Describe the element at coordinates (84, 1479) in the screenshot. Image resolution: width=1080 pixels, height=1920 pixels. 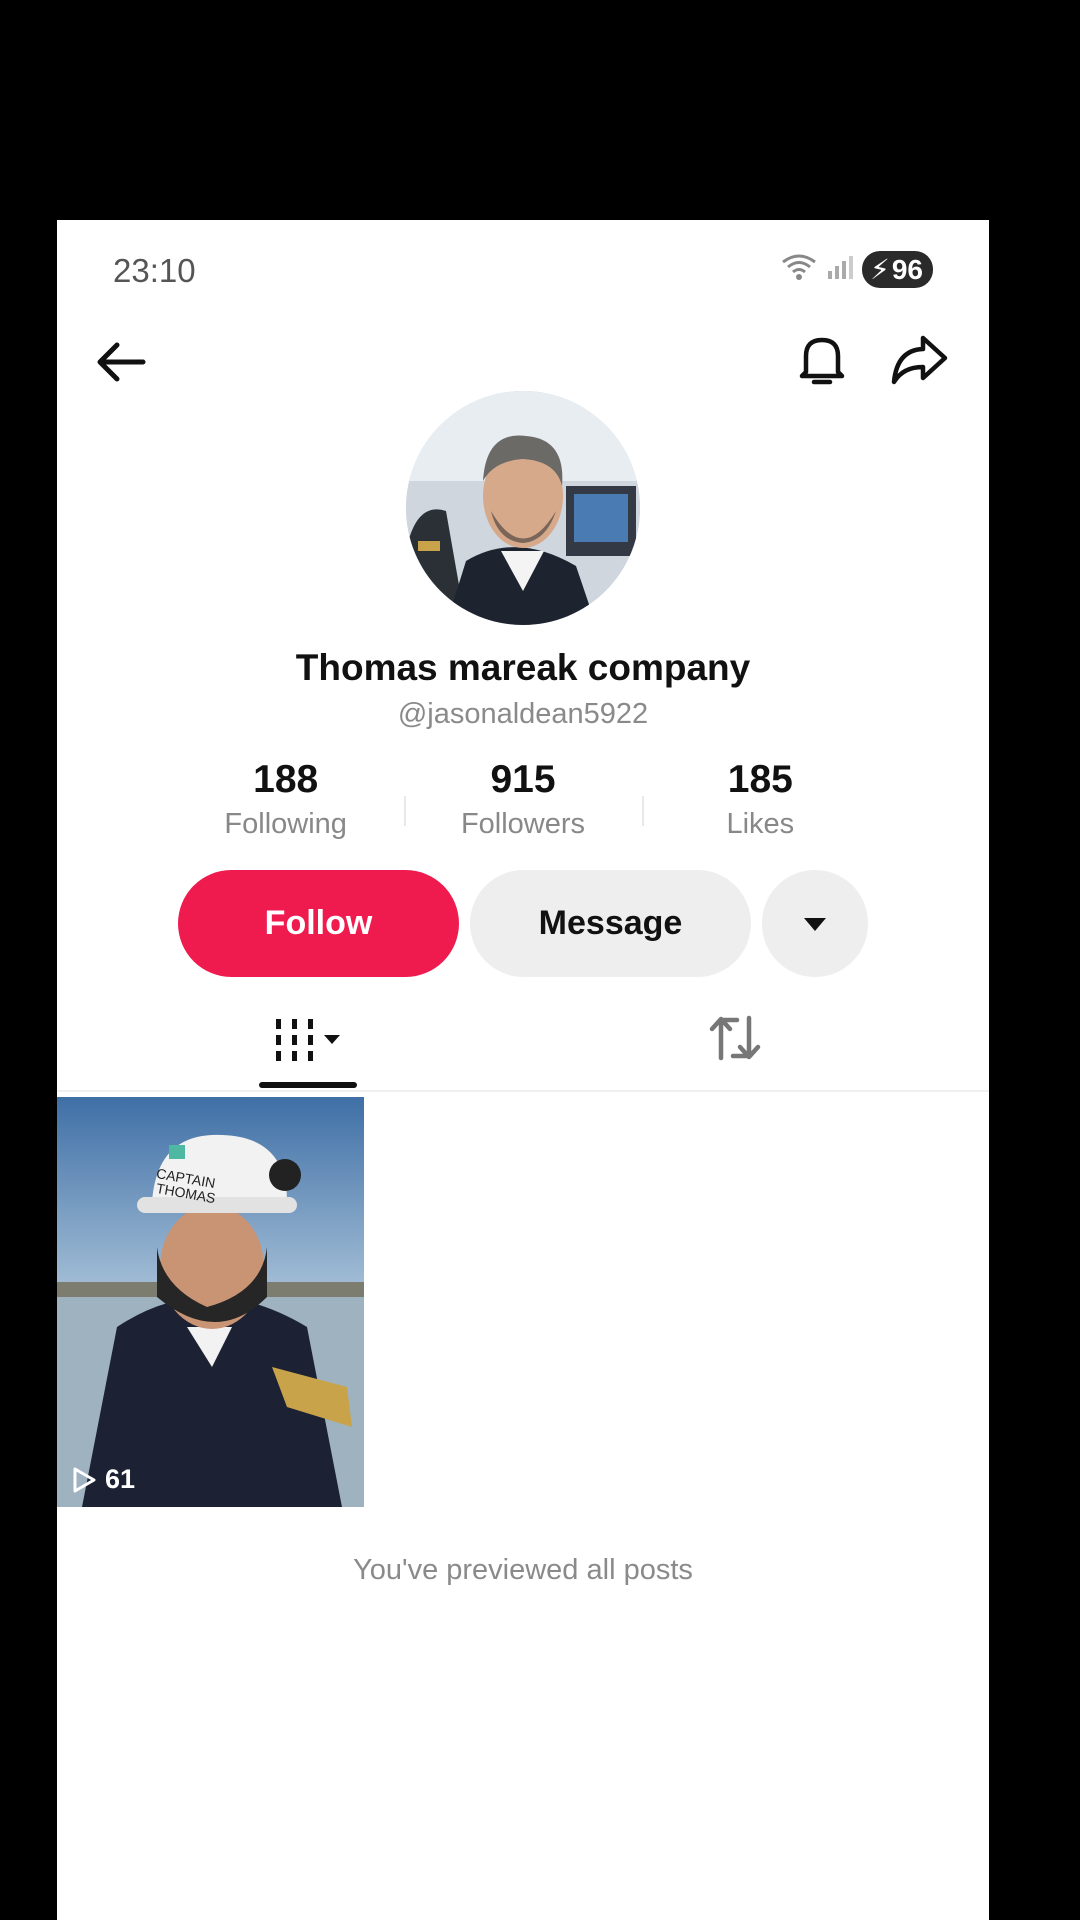
I see `play-icon` at that location.